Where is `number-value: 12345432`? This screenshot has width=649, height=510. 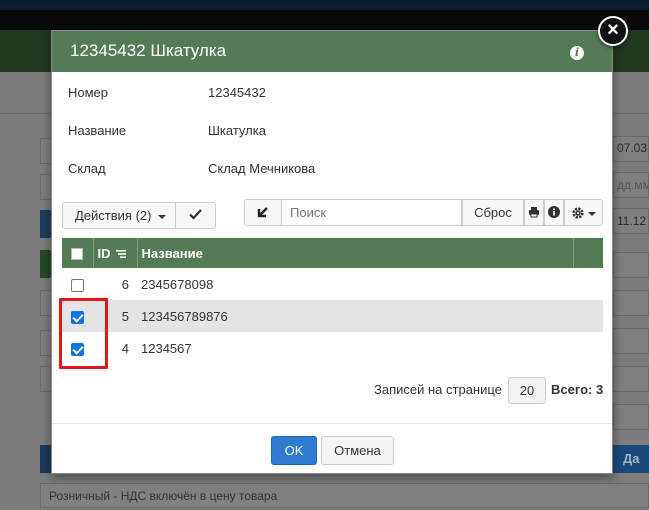
number-value: 12345432 is located at coordinates (237, 92).